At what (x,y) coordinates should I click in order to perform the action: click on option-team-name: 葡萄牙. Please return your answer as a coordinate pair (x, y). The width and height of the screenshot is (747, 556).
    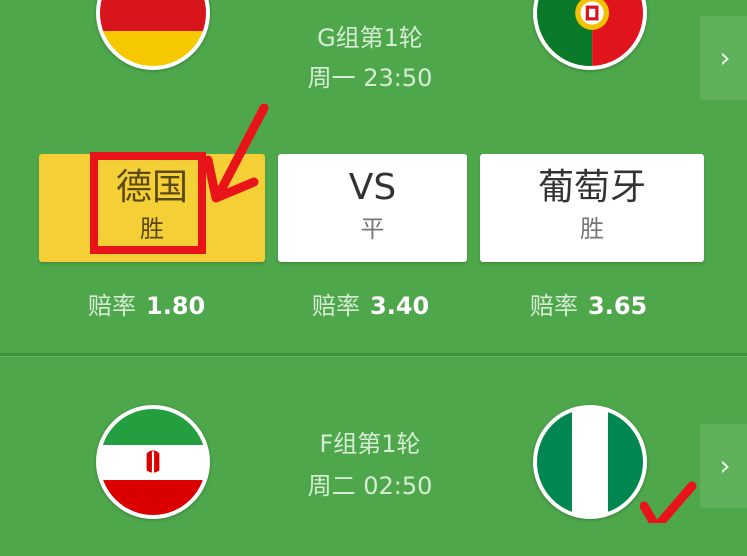
    Looking at the image, I should click on (591, 187).